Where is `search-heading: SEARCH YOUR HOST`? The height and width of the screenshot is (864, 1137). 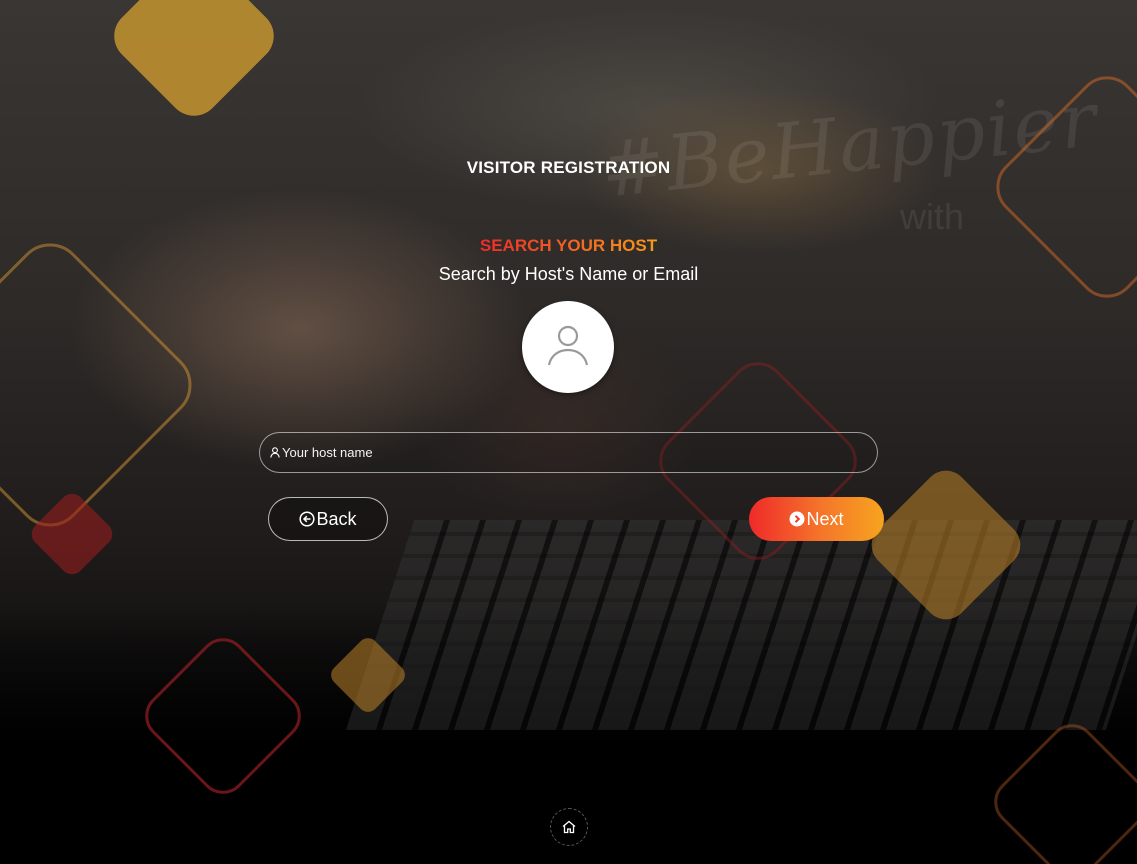
search-heading: SEARCH YOUR HOST is located at coordinates (568, 246).